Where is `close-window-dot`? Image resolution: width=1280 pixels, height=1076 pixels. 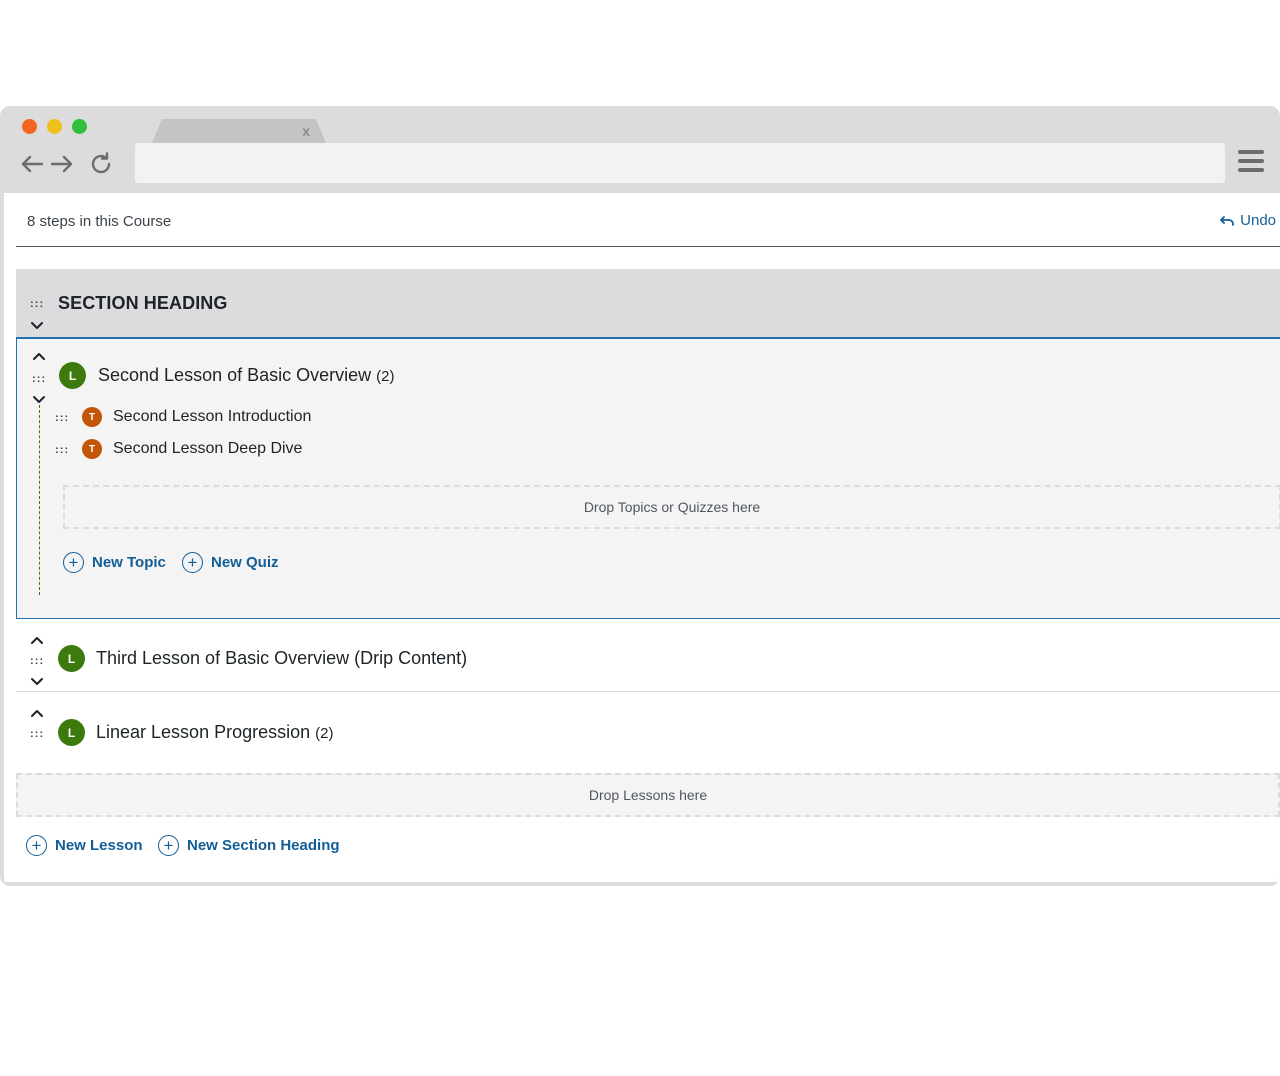
close-window-dot is located at coordinates (29, 126).